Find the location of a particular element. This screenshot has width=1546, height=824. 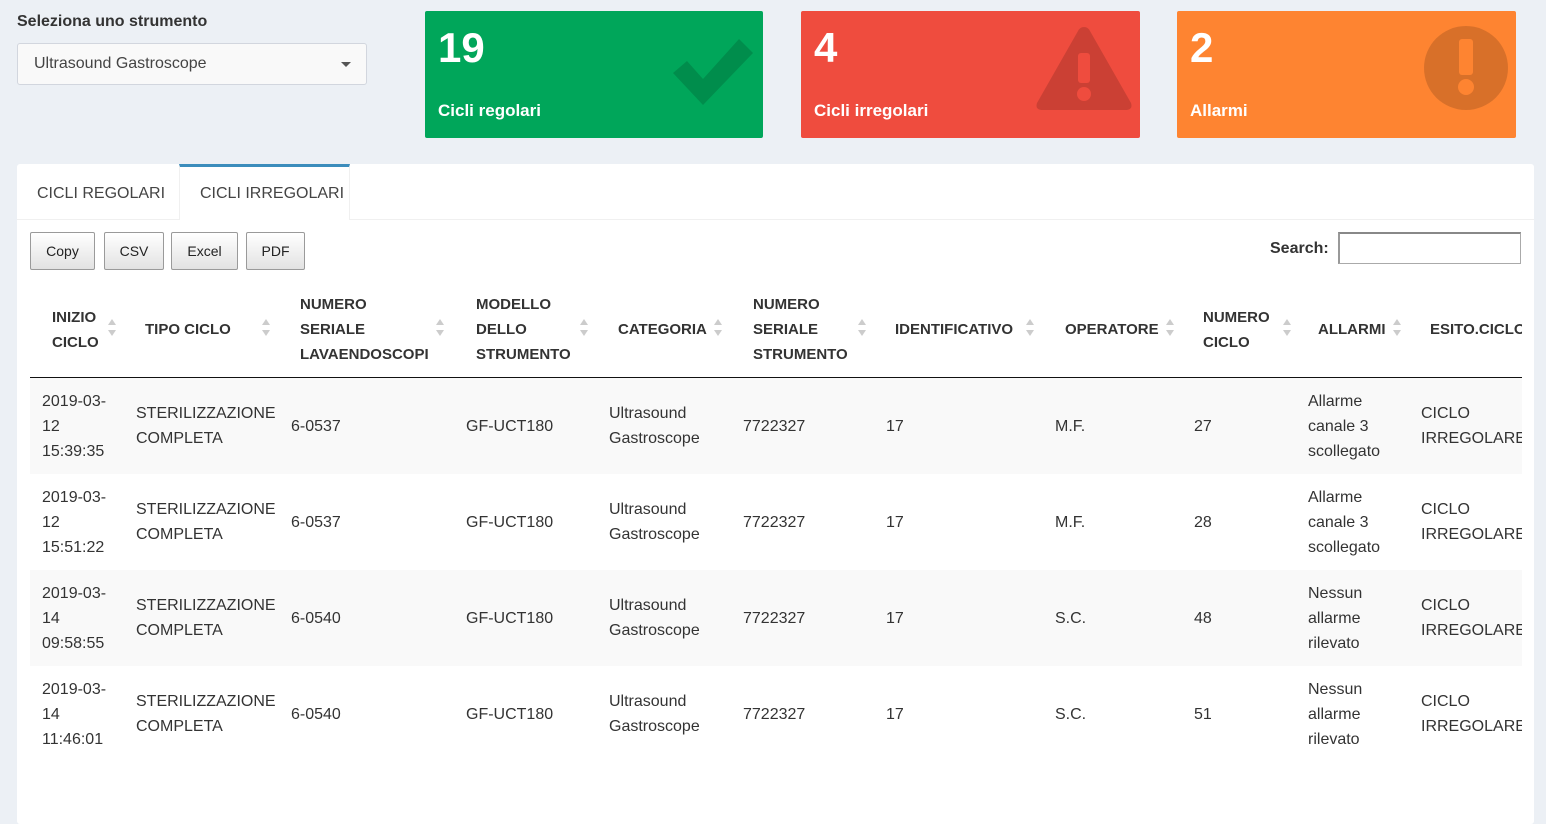

warning-icon is located at coordinates (1084, 68).